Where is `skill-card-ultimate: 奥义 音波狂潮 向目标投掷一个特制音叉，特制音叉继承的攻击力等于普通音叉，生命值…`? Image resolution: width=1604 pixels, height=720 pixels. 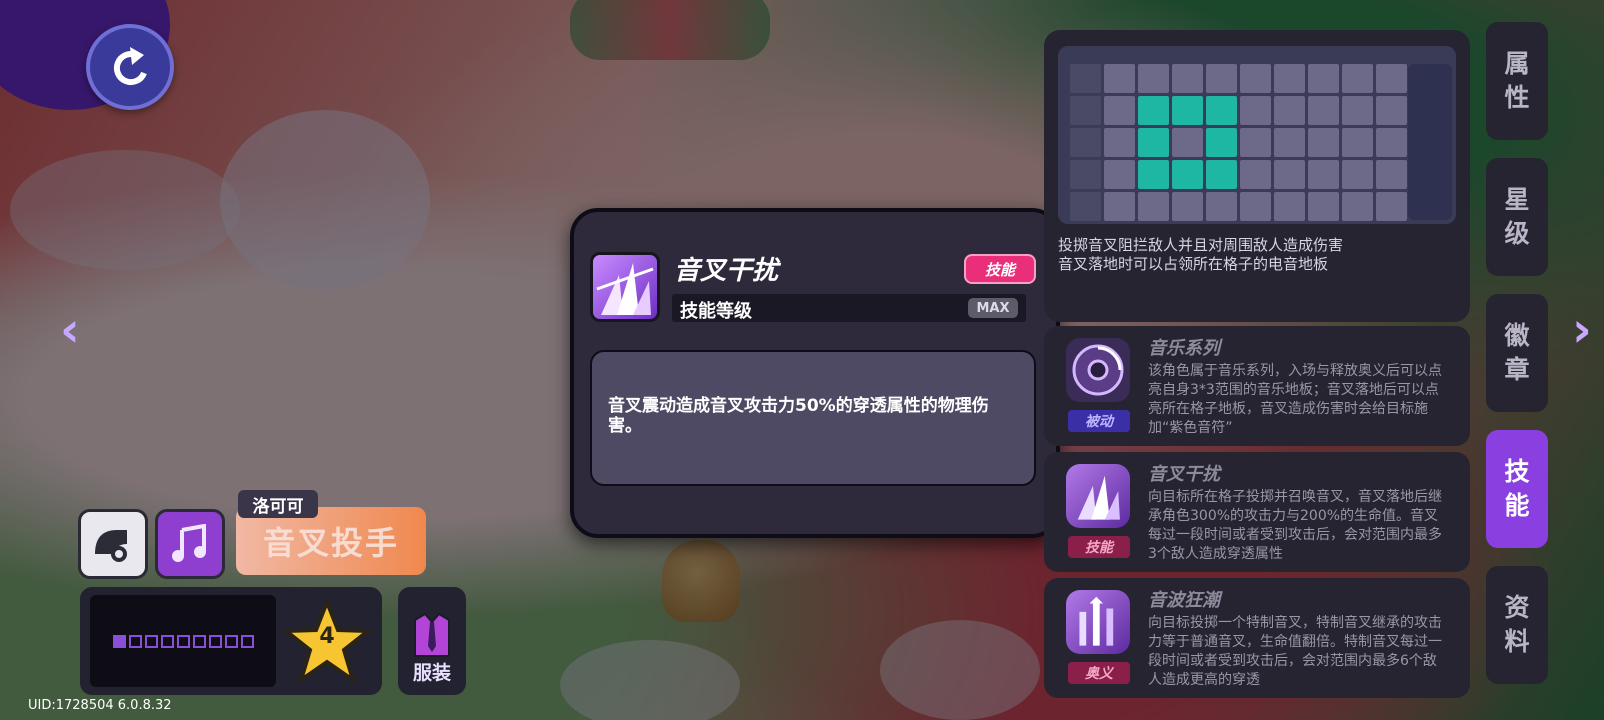
skill-card-ultimate: 奥义 音波狂潮 向目标投掷一个特制音叉，特制音叉继承的攻击力等于普通音叉，生命值… is located at coordinates (1257, 638).